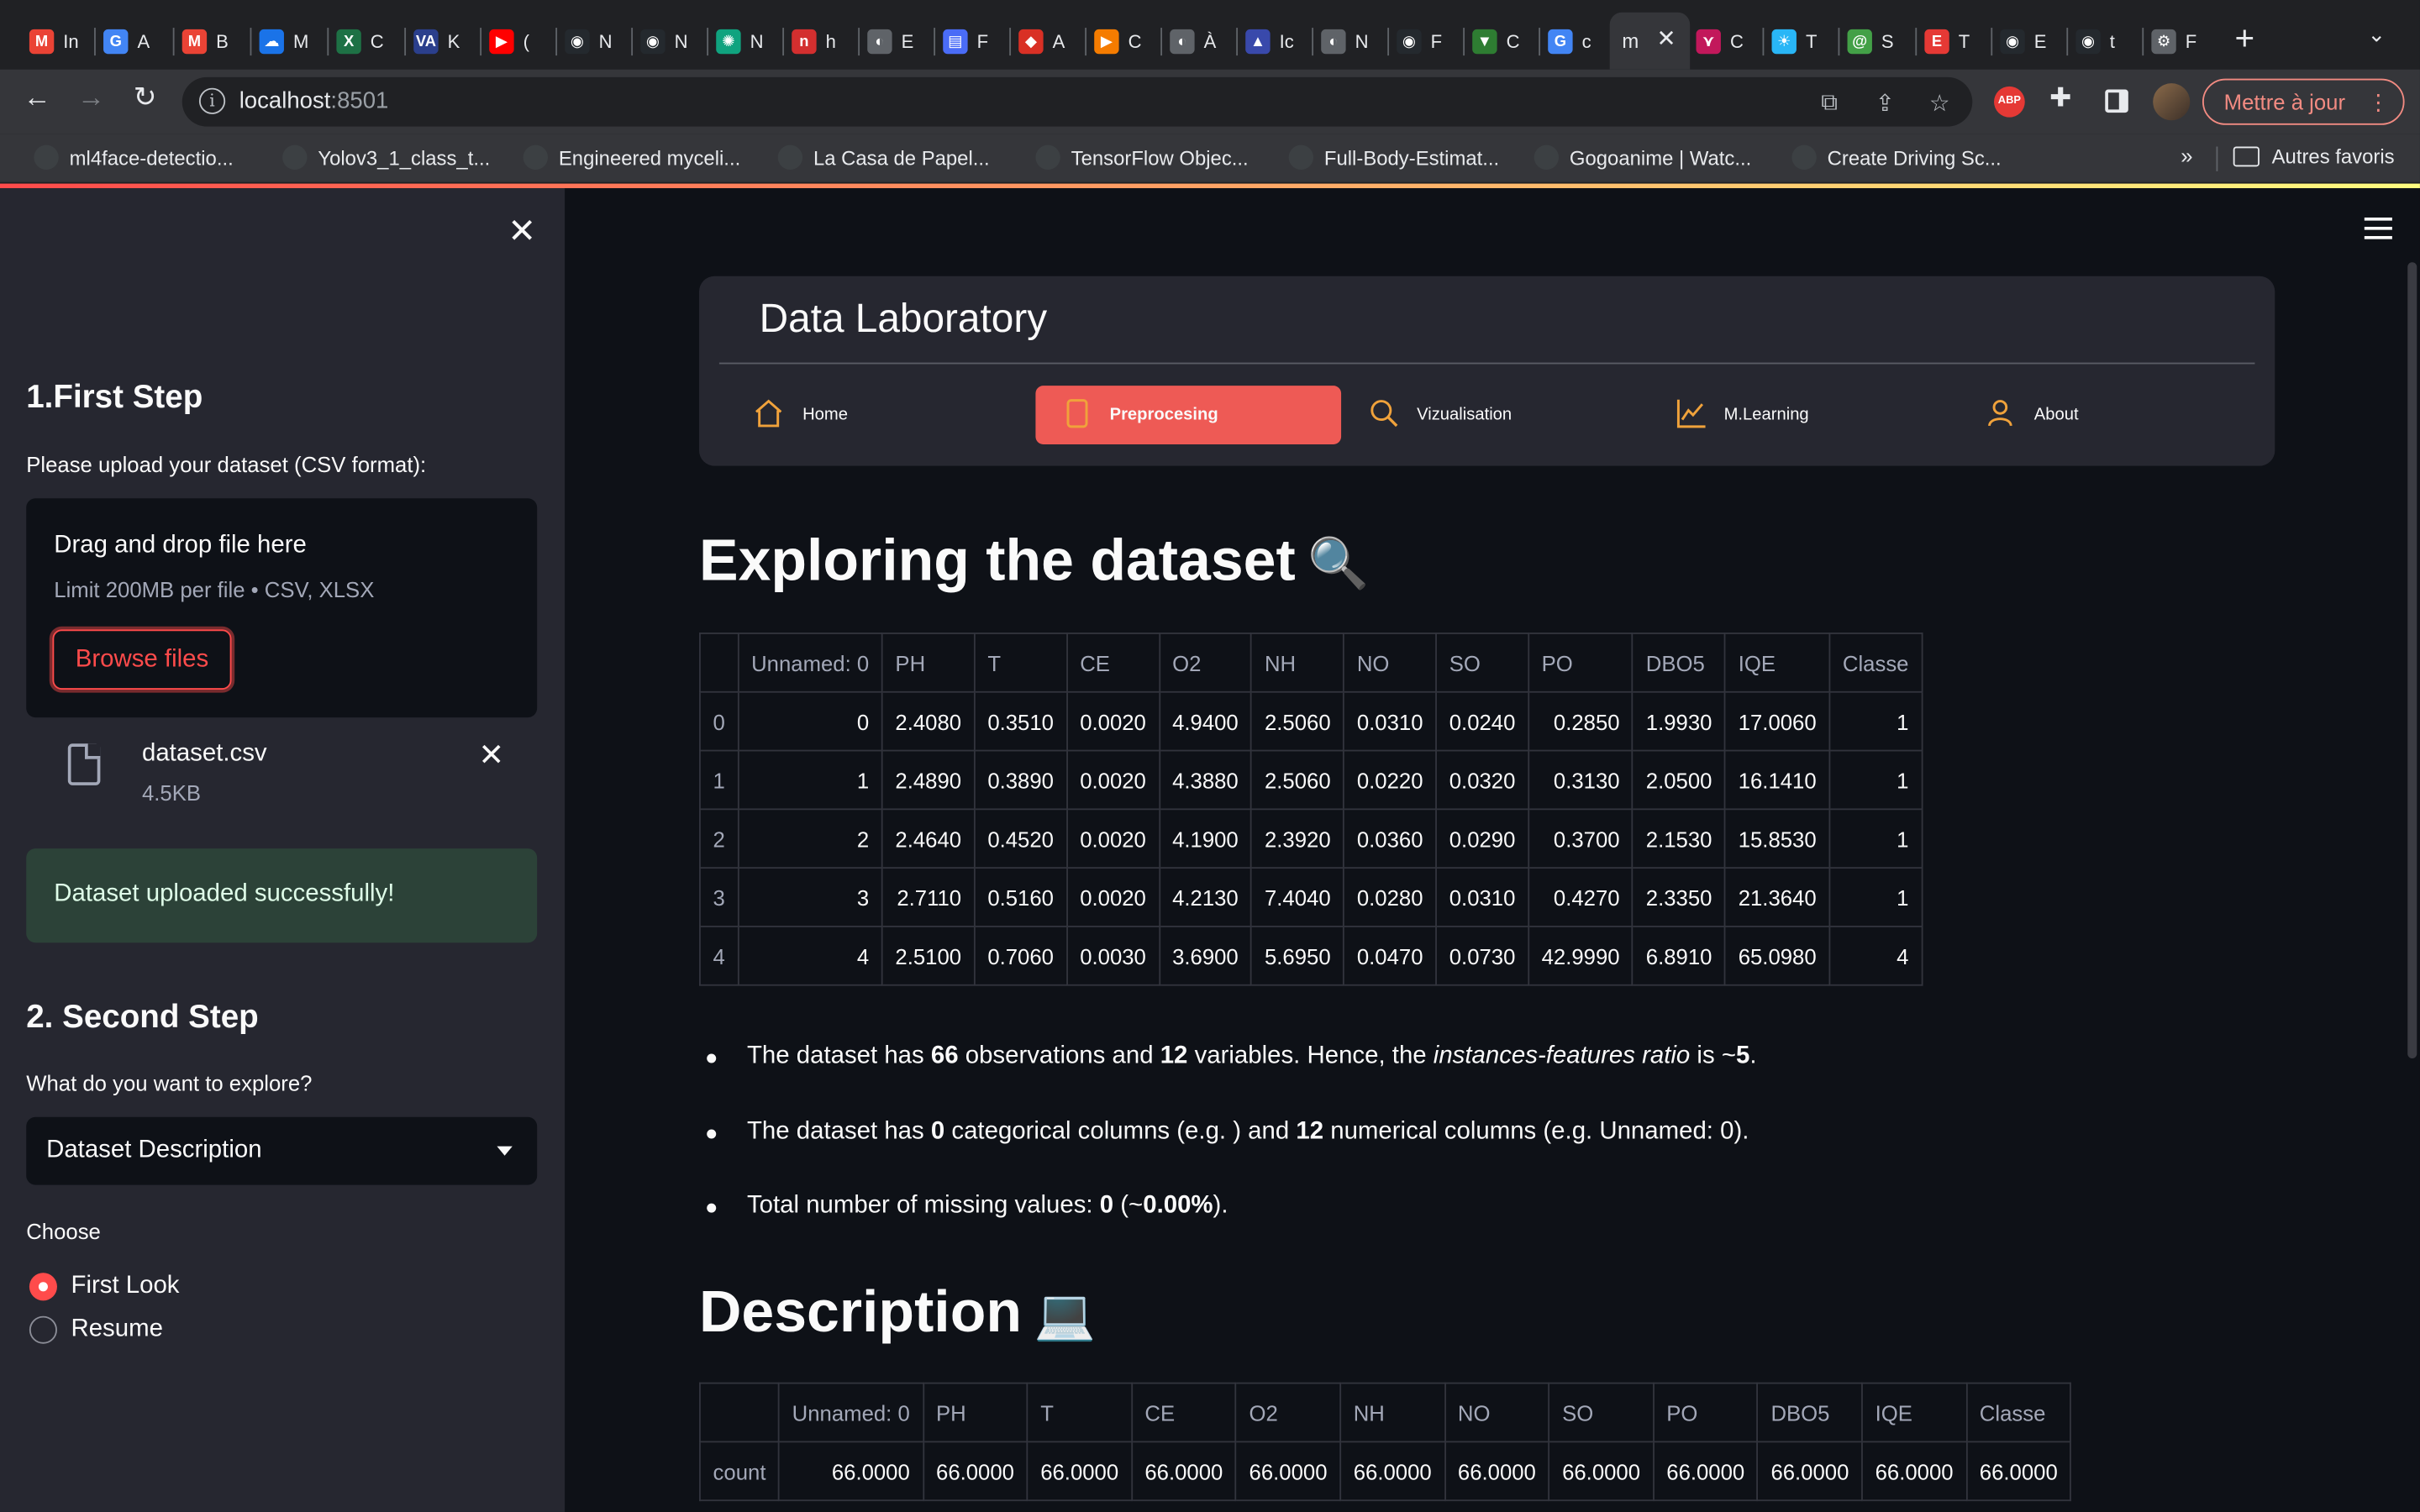  Describe the element at coordinates (436, 41) in the screenshot. I see `browser-tab: VA K` at that location.